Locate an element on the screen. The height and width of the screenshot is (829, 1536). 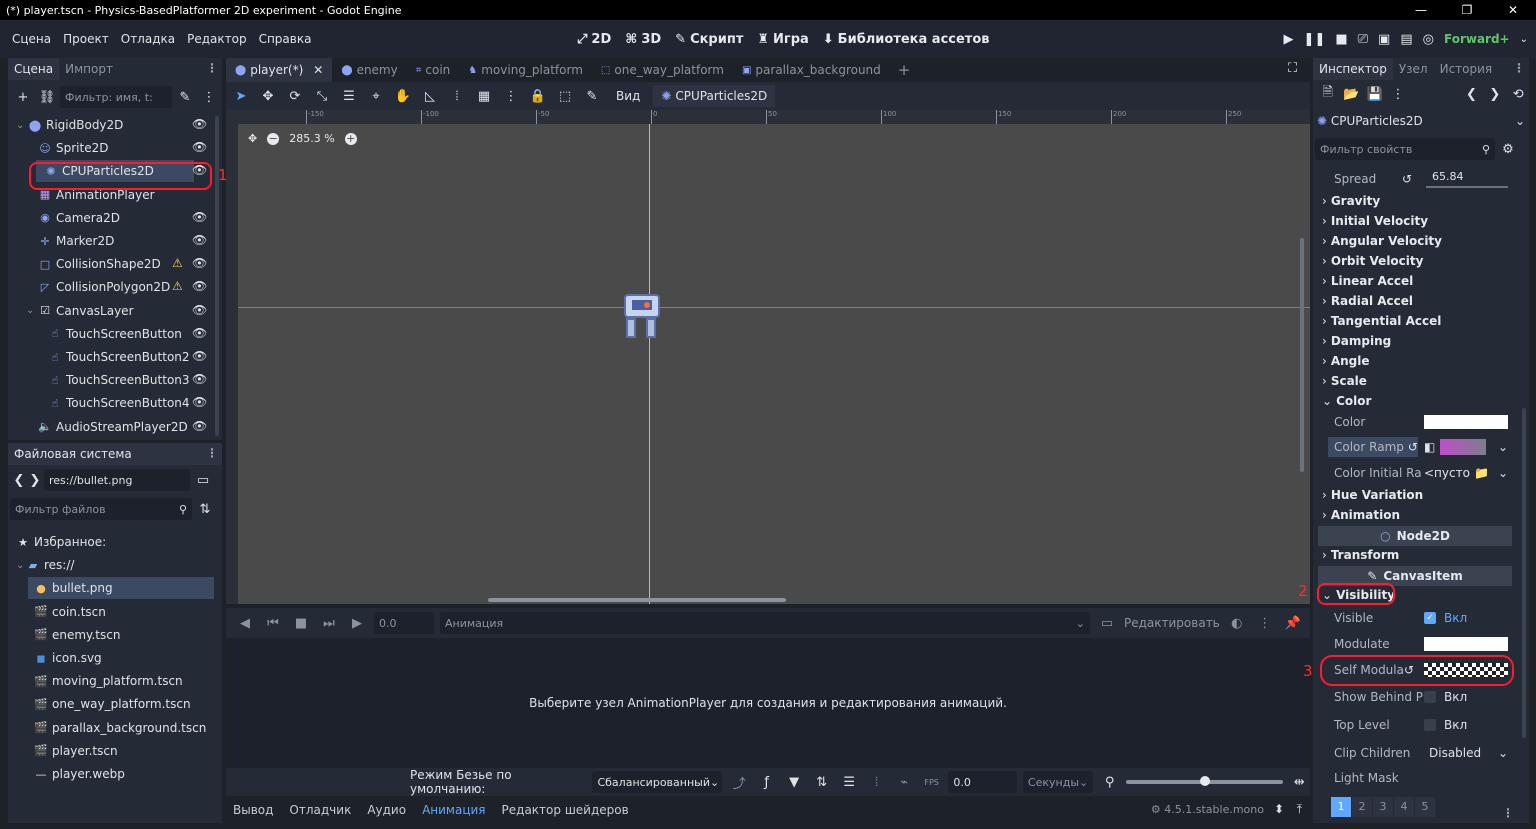
play-icon: ▶ is located at coordinates (1289, 39).